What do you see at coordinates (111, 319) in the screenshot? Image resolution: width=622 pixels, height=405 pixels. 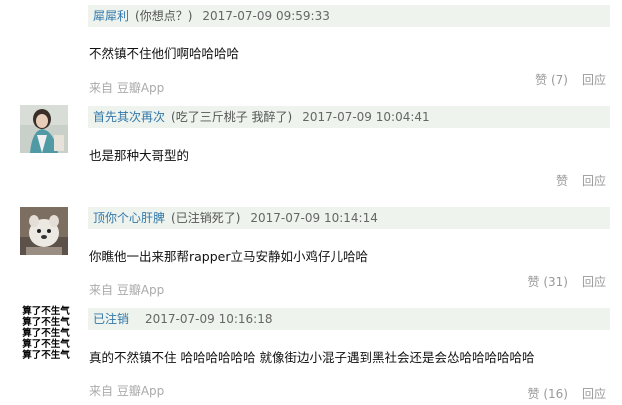 I see `username-link: 已注销` at bounding box center [111, 319].